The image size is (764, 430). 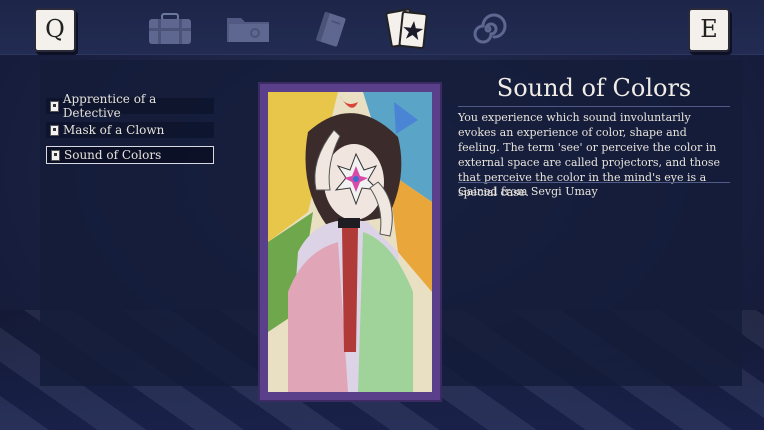 I want to click on description-divider, so click(x=594, y=182).